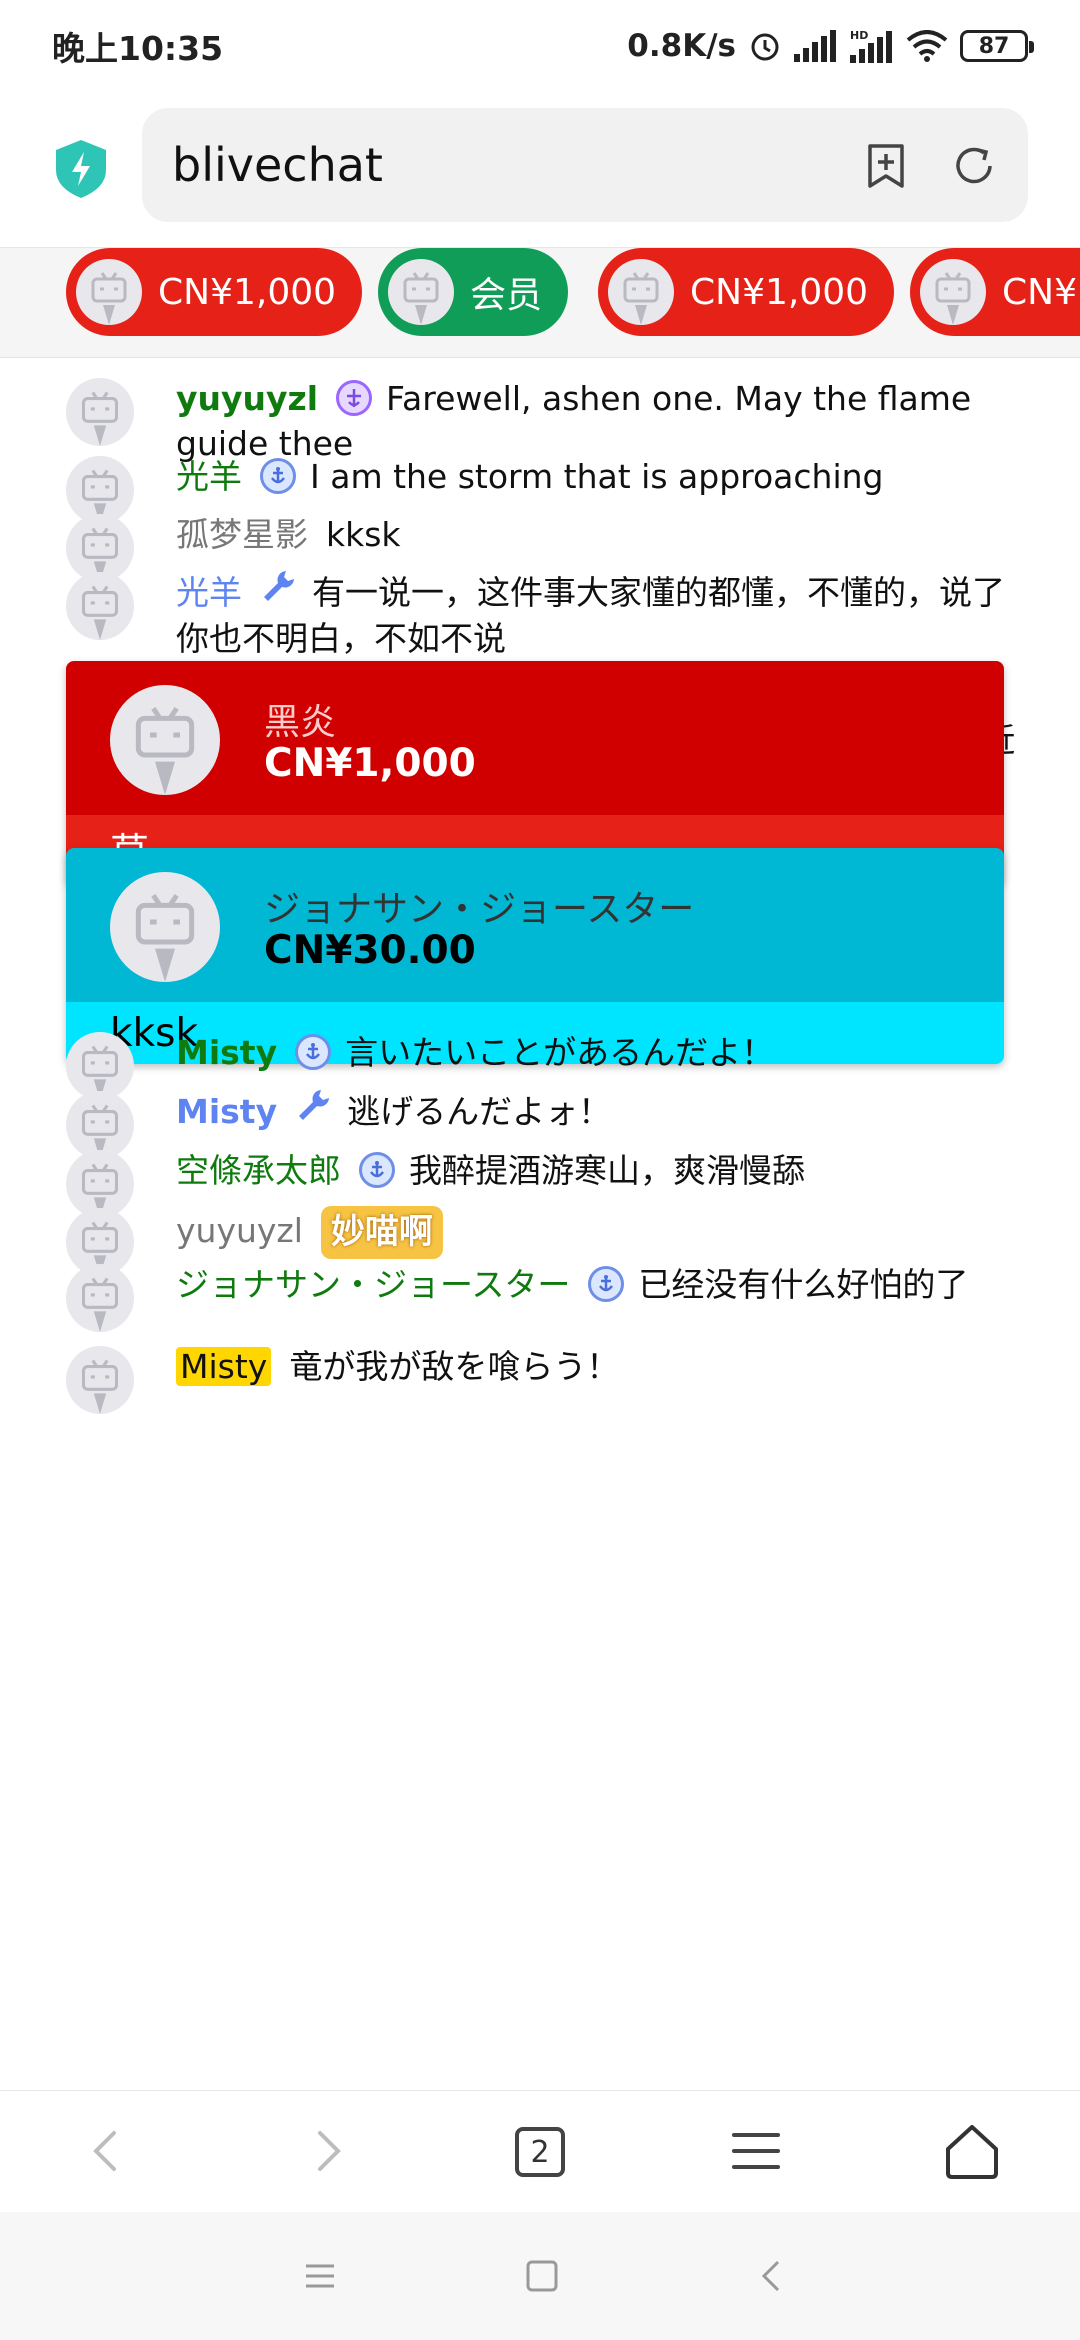 This screenshot has height=2340, width=1080. What do you see at coordinates (859, 35) in the screenshot?
I see `svg-text: HD` at bounding box center [859, 35].